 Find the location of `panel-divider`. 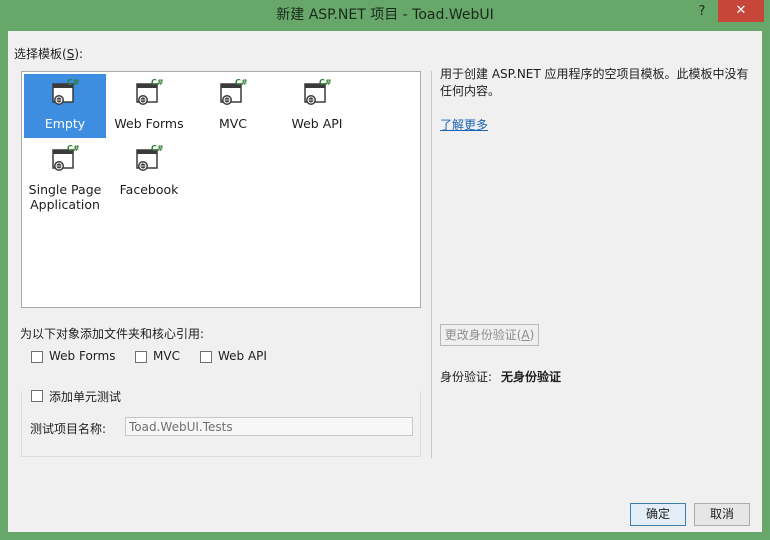

panel-divider is located at coordinates (431, 264).